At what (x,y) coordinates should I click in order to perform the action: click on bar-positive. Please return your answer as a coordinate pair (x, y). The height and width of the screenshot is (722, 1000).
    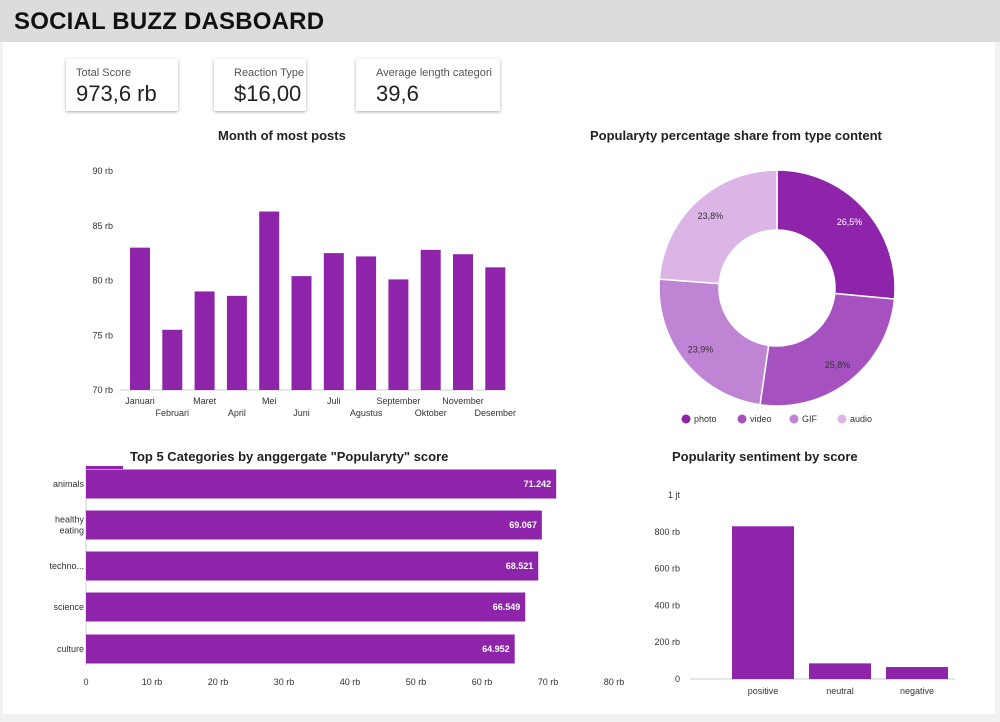
    Looking at the image, I should click on (763, 602).